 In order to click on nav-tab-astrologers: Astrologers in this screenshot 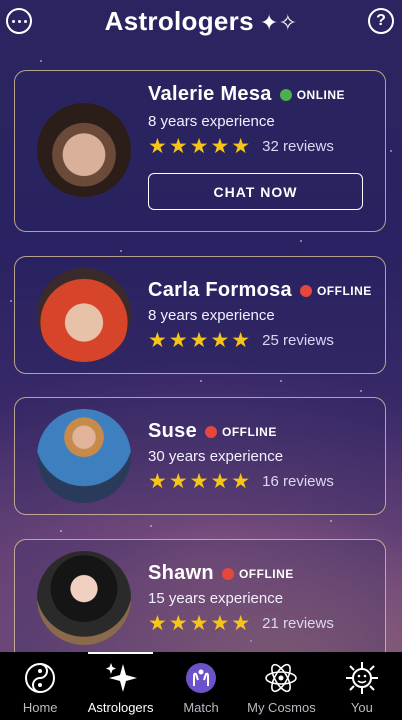, I will do `click(120, 686)`.